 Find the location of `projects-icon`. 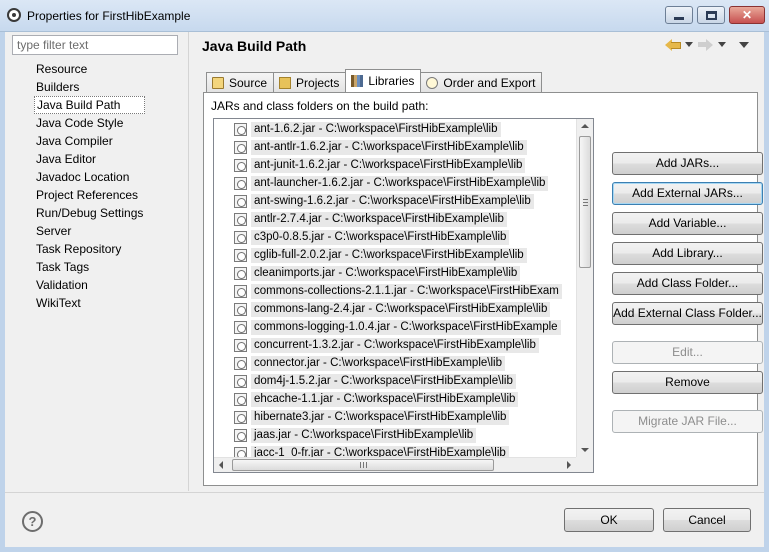

projects-icon is located at coordinates (285, 82).